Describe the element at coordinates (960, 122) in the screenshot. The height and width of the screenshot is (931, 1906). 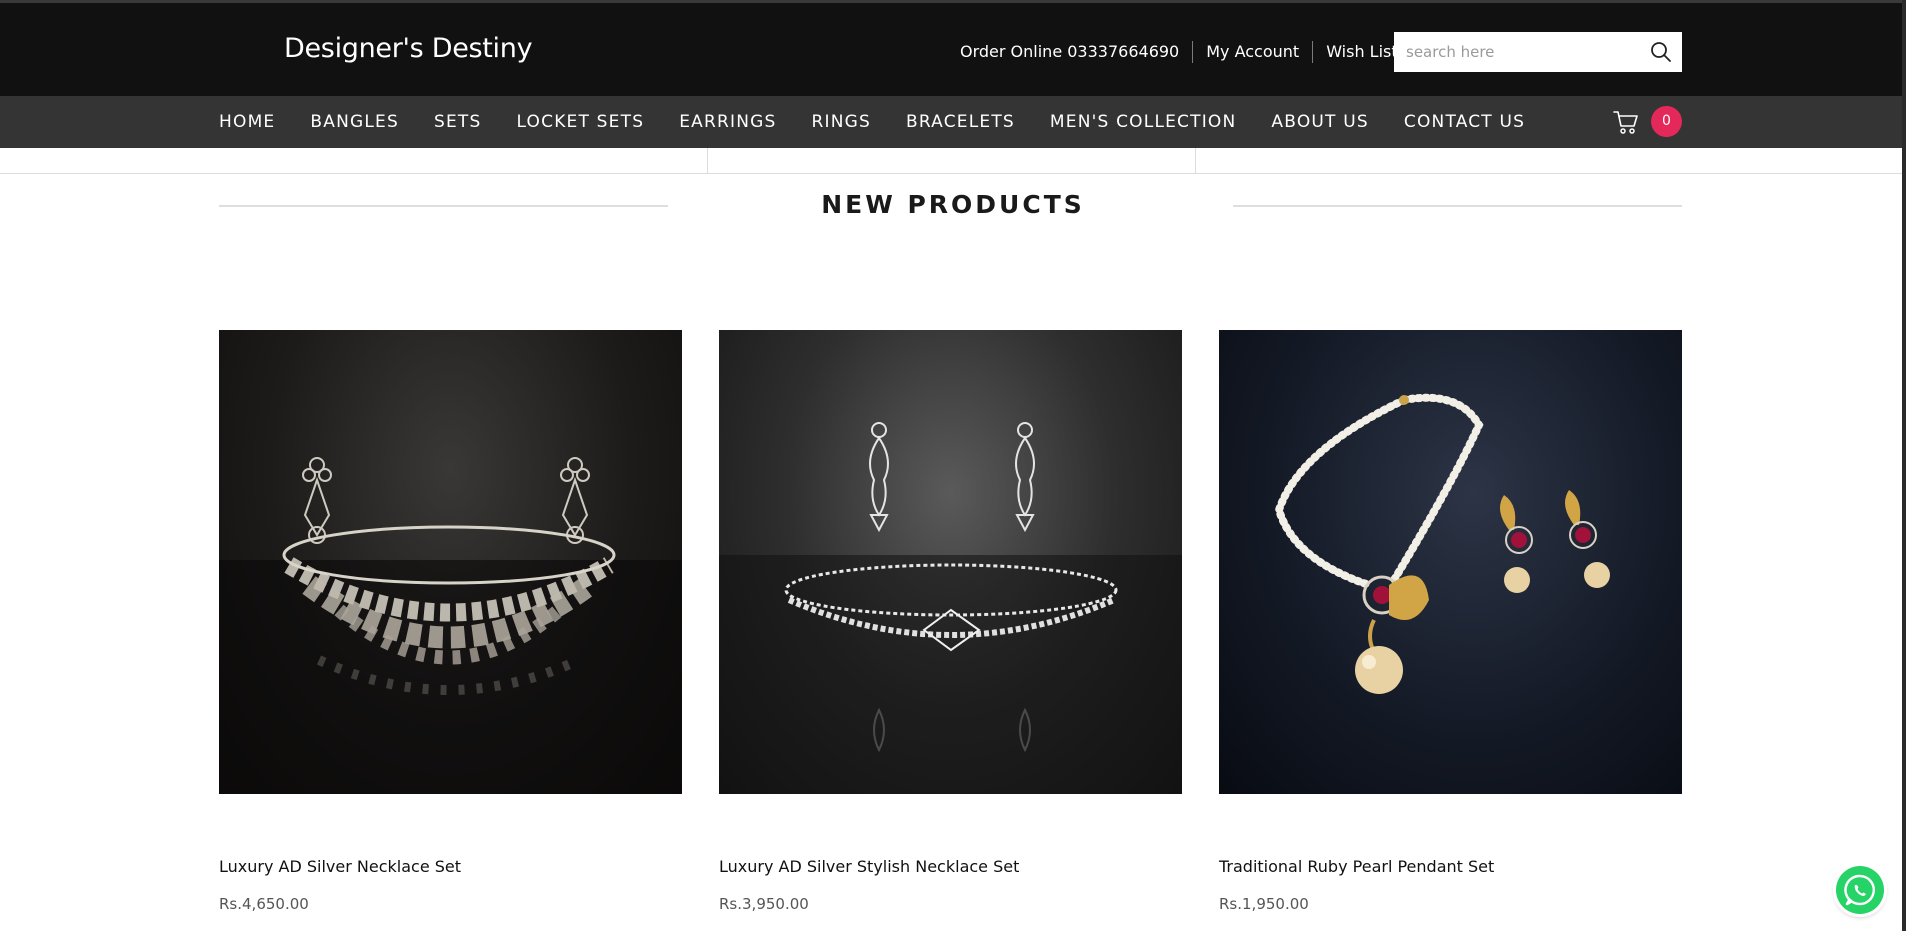
I see `nav-item-bracelets: BRACELETS` at that location.